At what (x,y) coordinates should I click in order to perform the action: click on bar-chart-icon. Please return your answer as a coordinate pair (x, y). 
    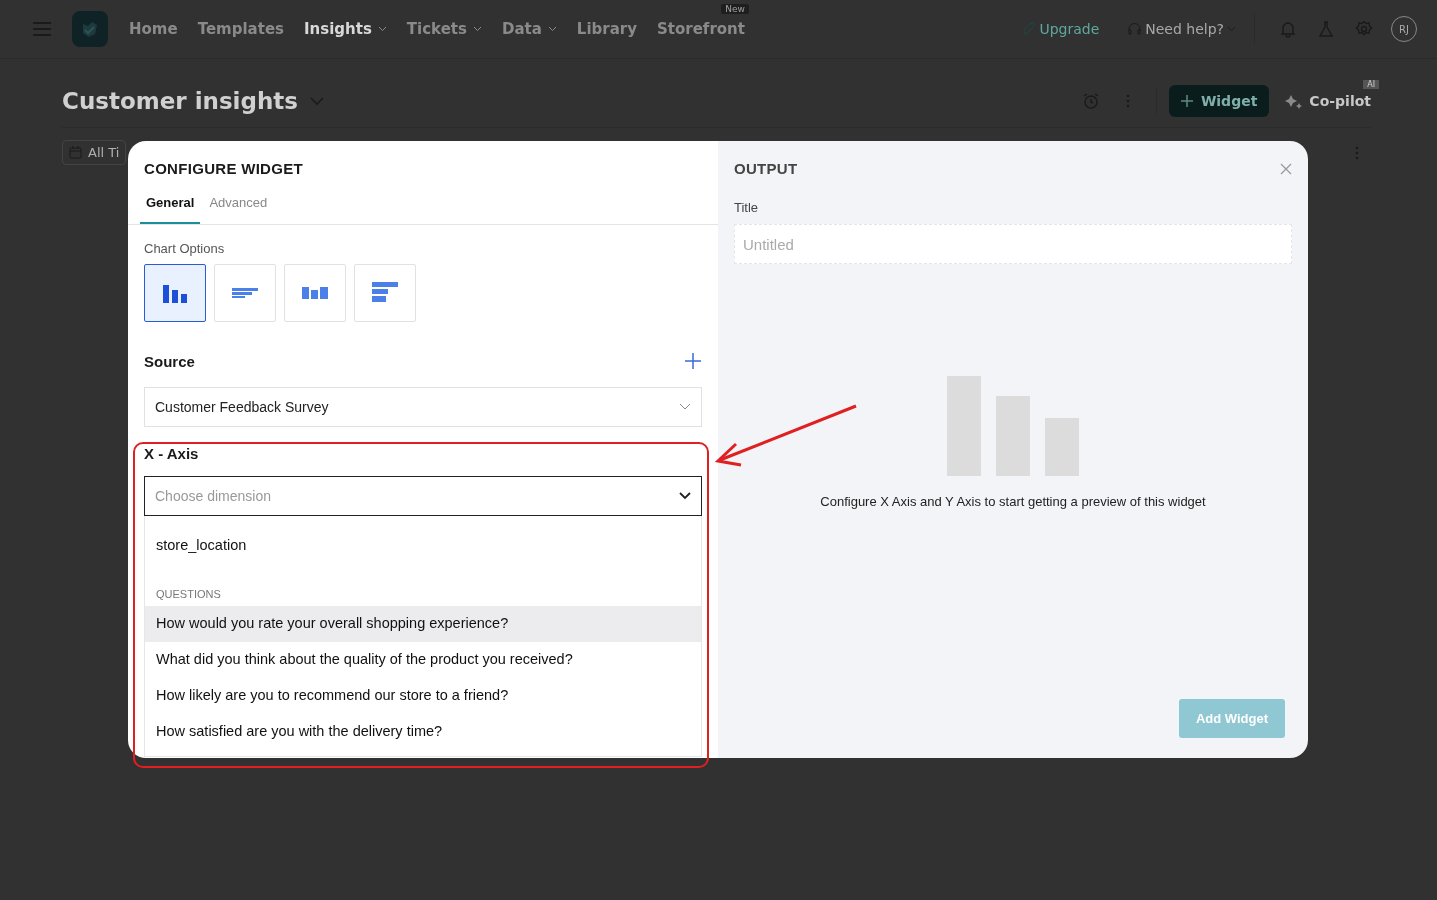
    Looking at the image, I should click on (245, 293).